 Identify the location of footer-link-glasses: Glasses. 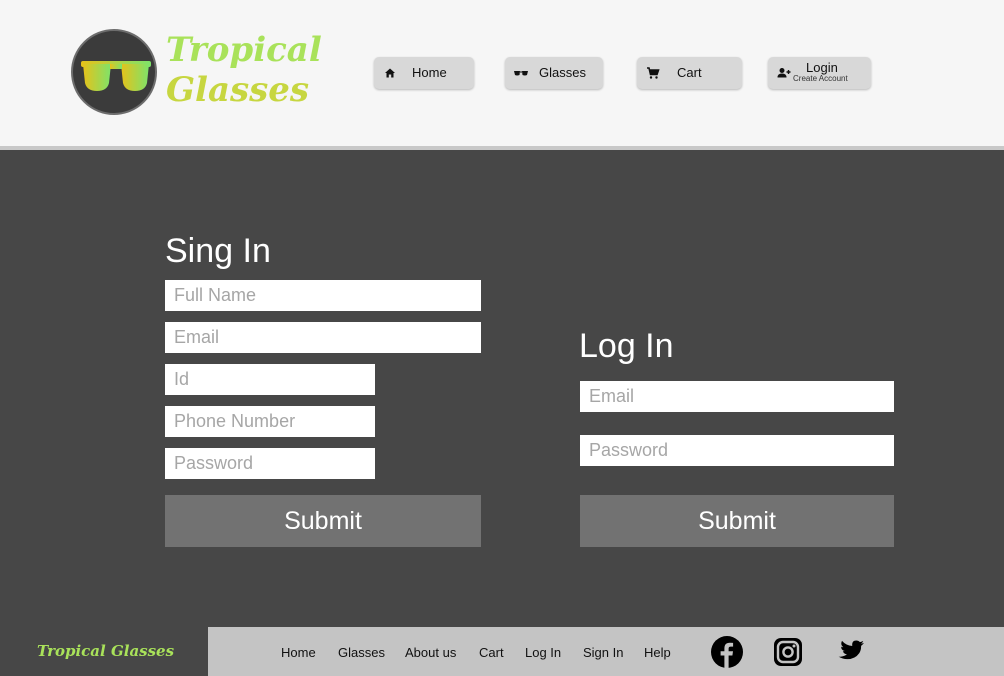
(361, 652).